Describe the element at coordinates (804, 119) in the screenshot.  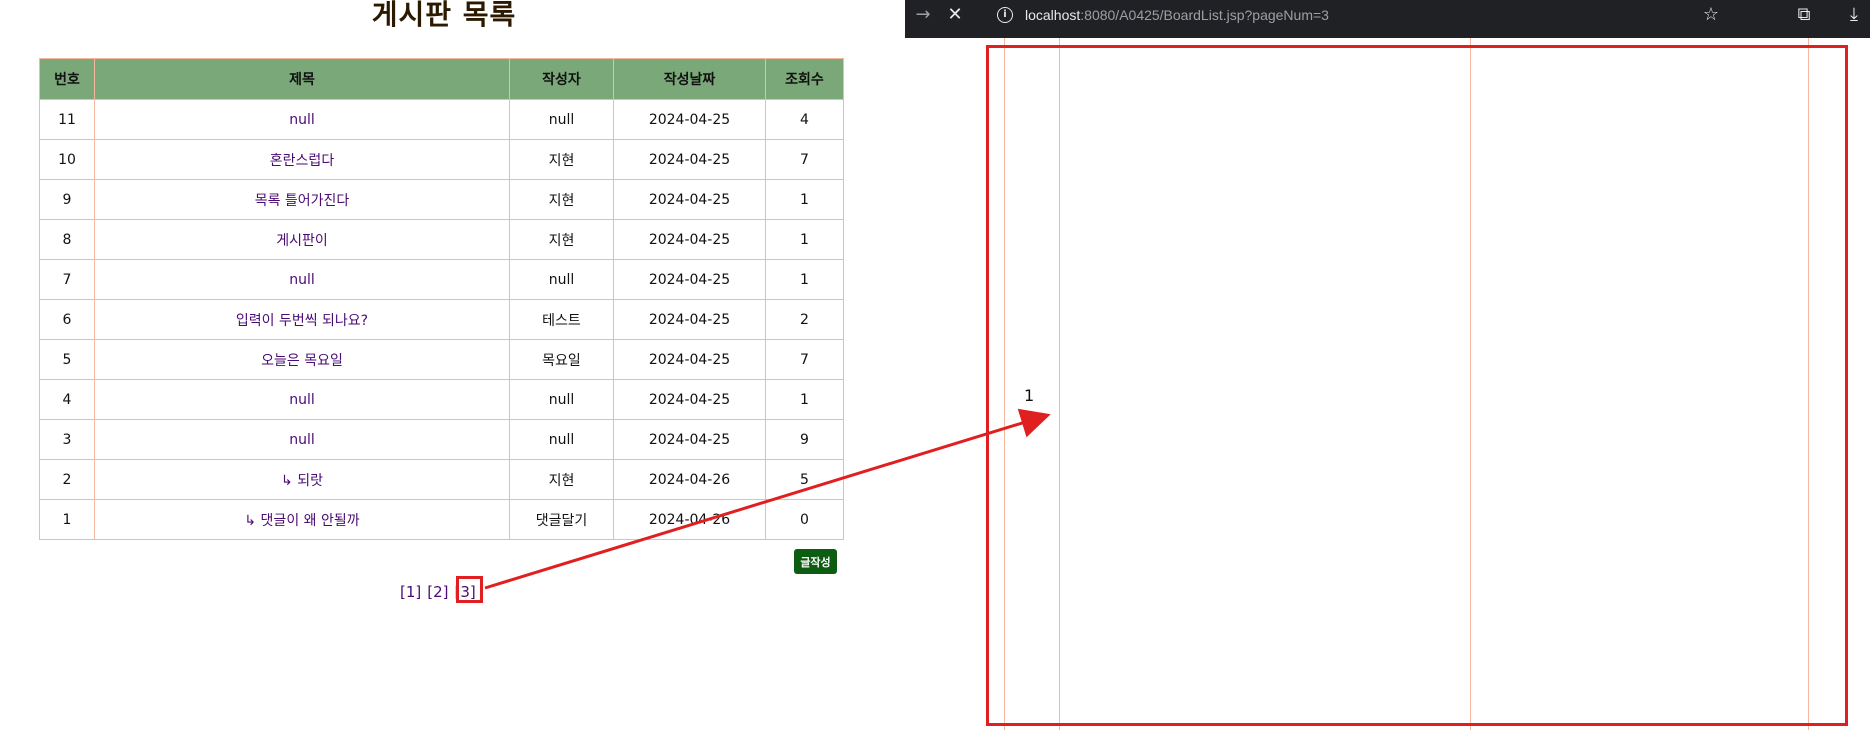
I see `row-views: 4` at that location.